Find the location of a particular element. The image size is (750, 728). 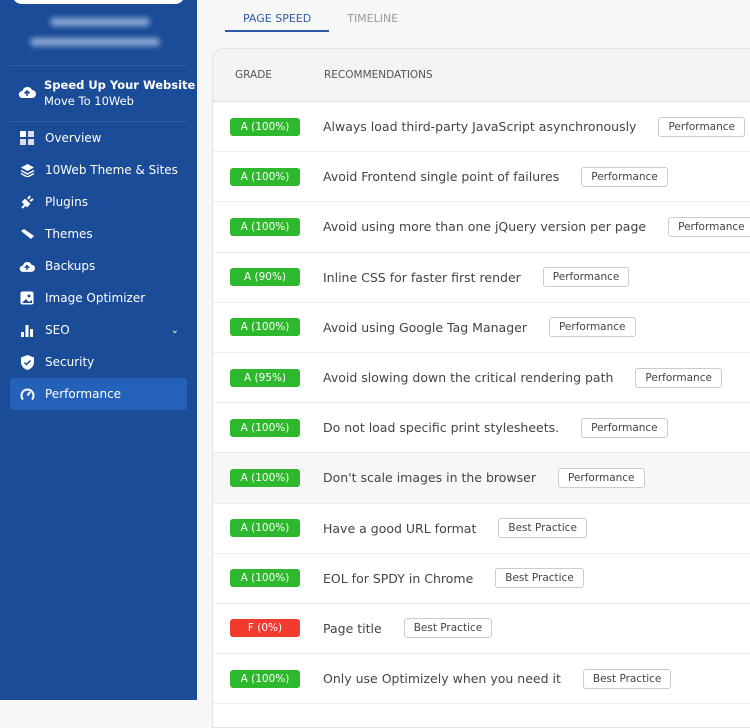

brush-icon is located at coordinates (27, 234).